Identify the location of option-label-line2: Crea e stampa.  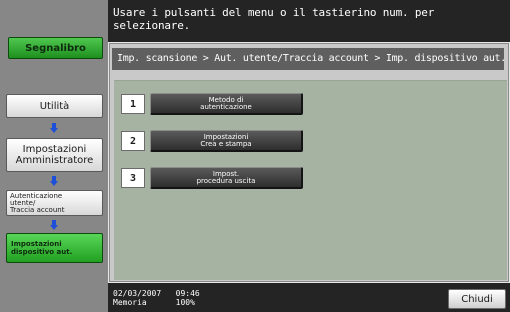
(226, 143).